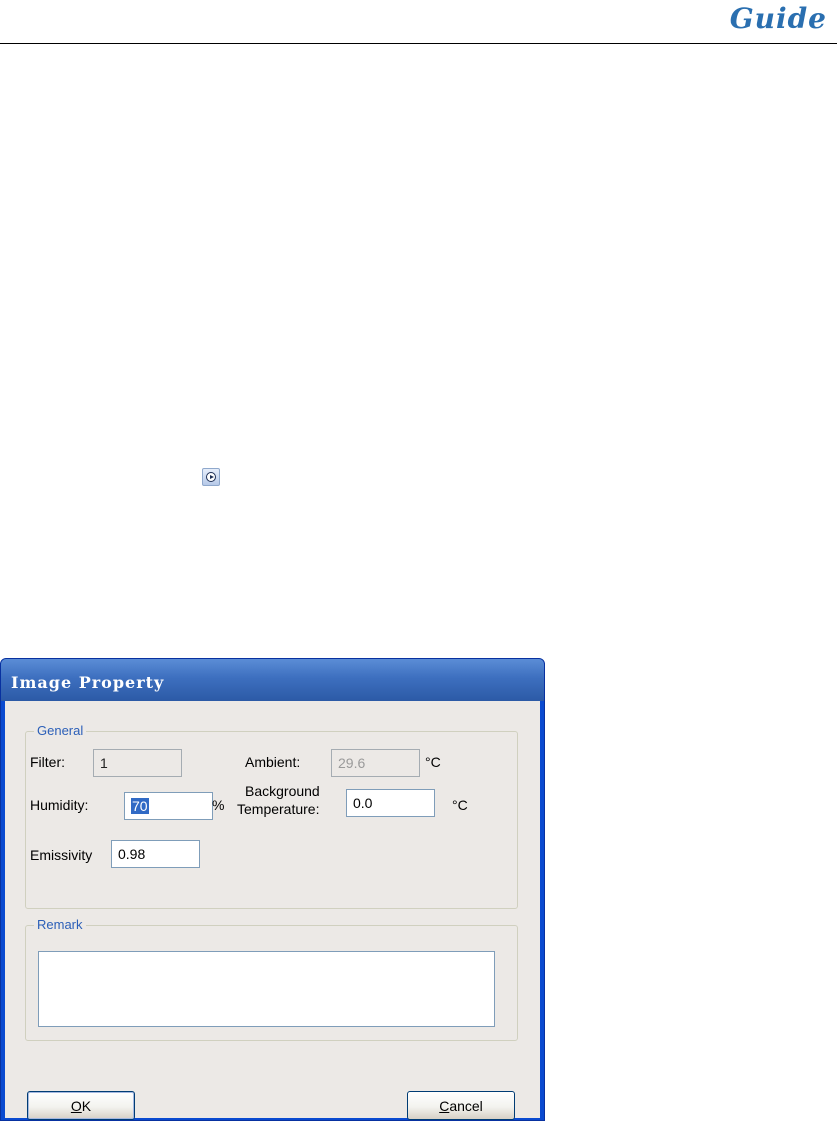  What do you see at coordinates (218, 805) in the screenshot?
I see `humidity-unit: %` at bounding box center [218, 805].